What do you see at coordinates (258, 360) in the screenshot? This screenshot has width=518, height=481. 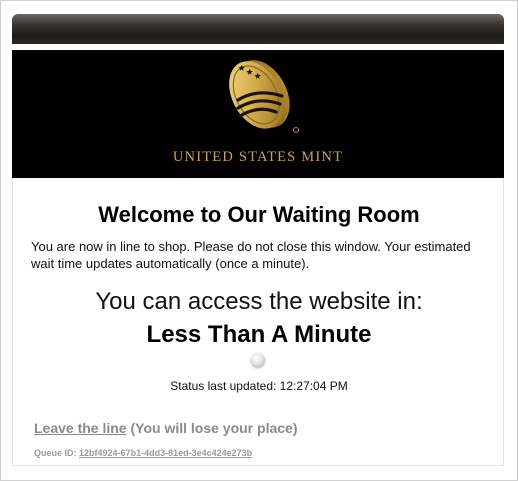 I see `loading-spinner-icon` at bounding box center [258, 360].